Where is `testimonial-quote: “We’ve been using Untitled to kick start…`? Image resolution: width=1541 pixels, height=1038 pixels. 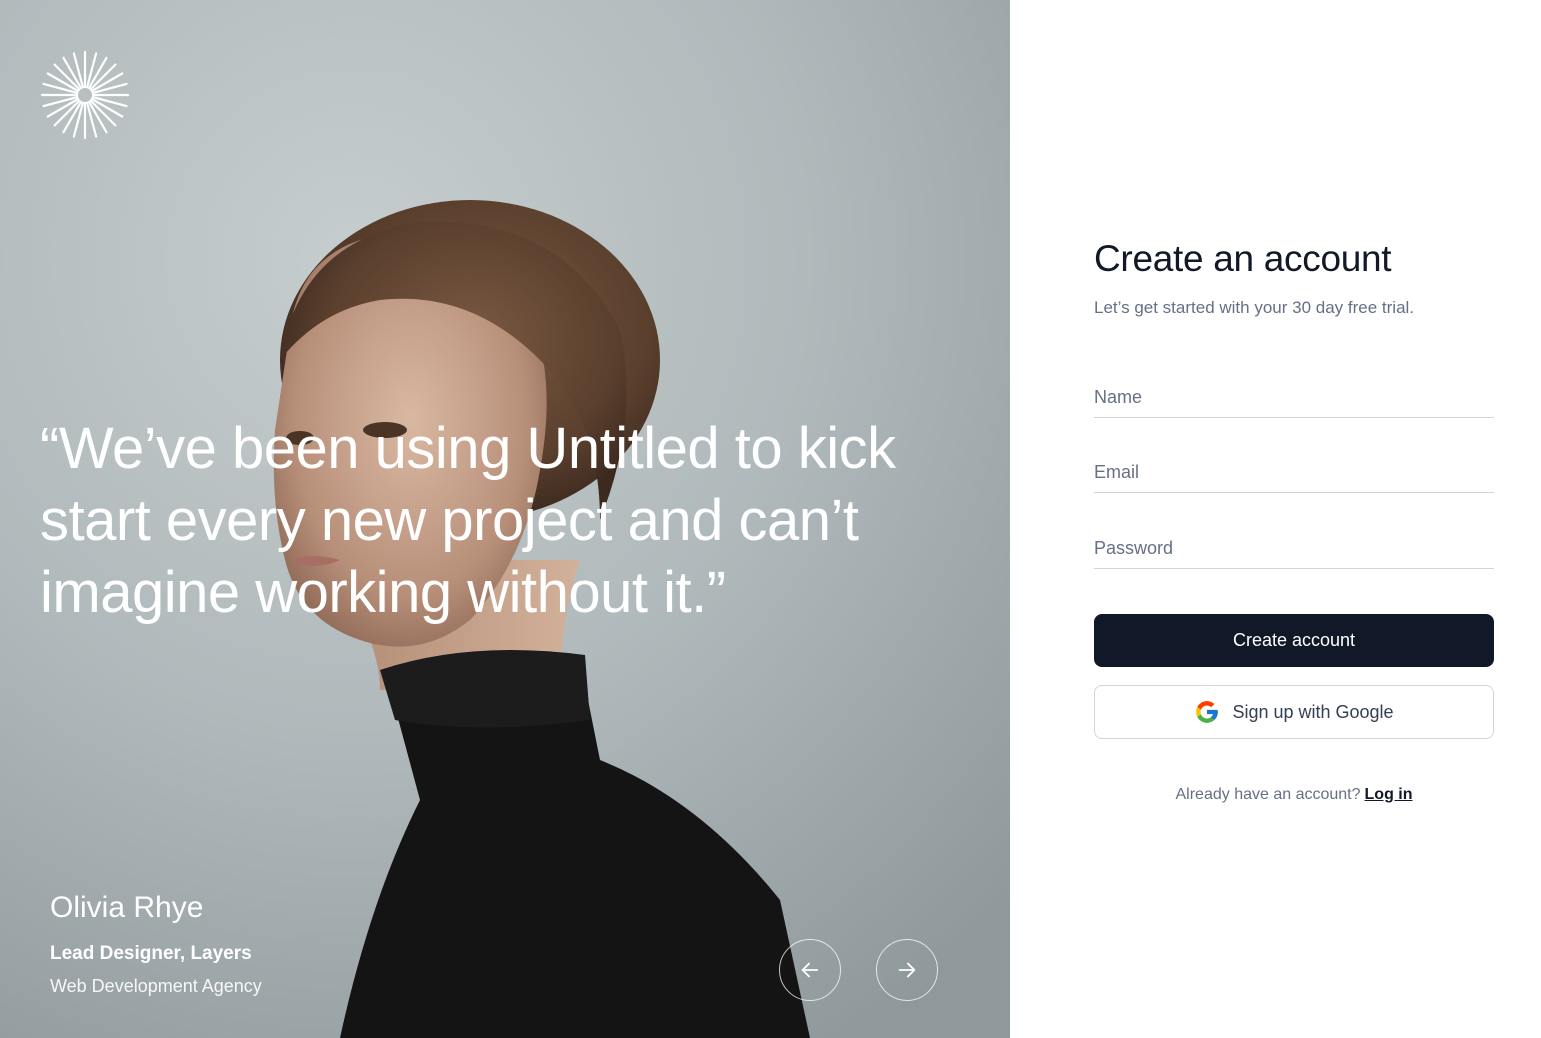
testimonial-quote: “We’ve been using Untitled to kick start… is located at coordinates (468, 520).